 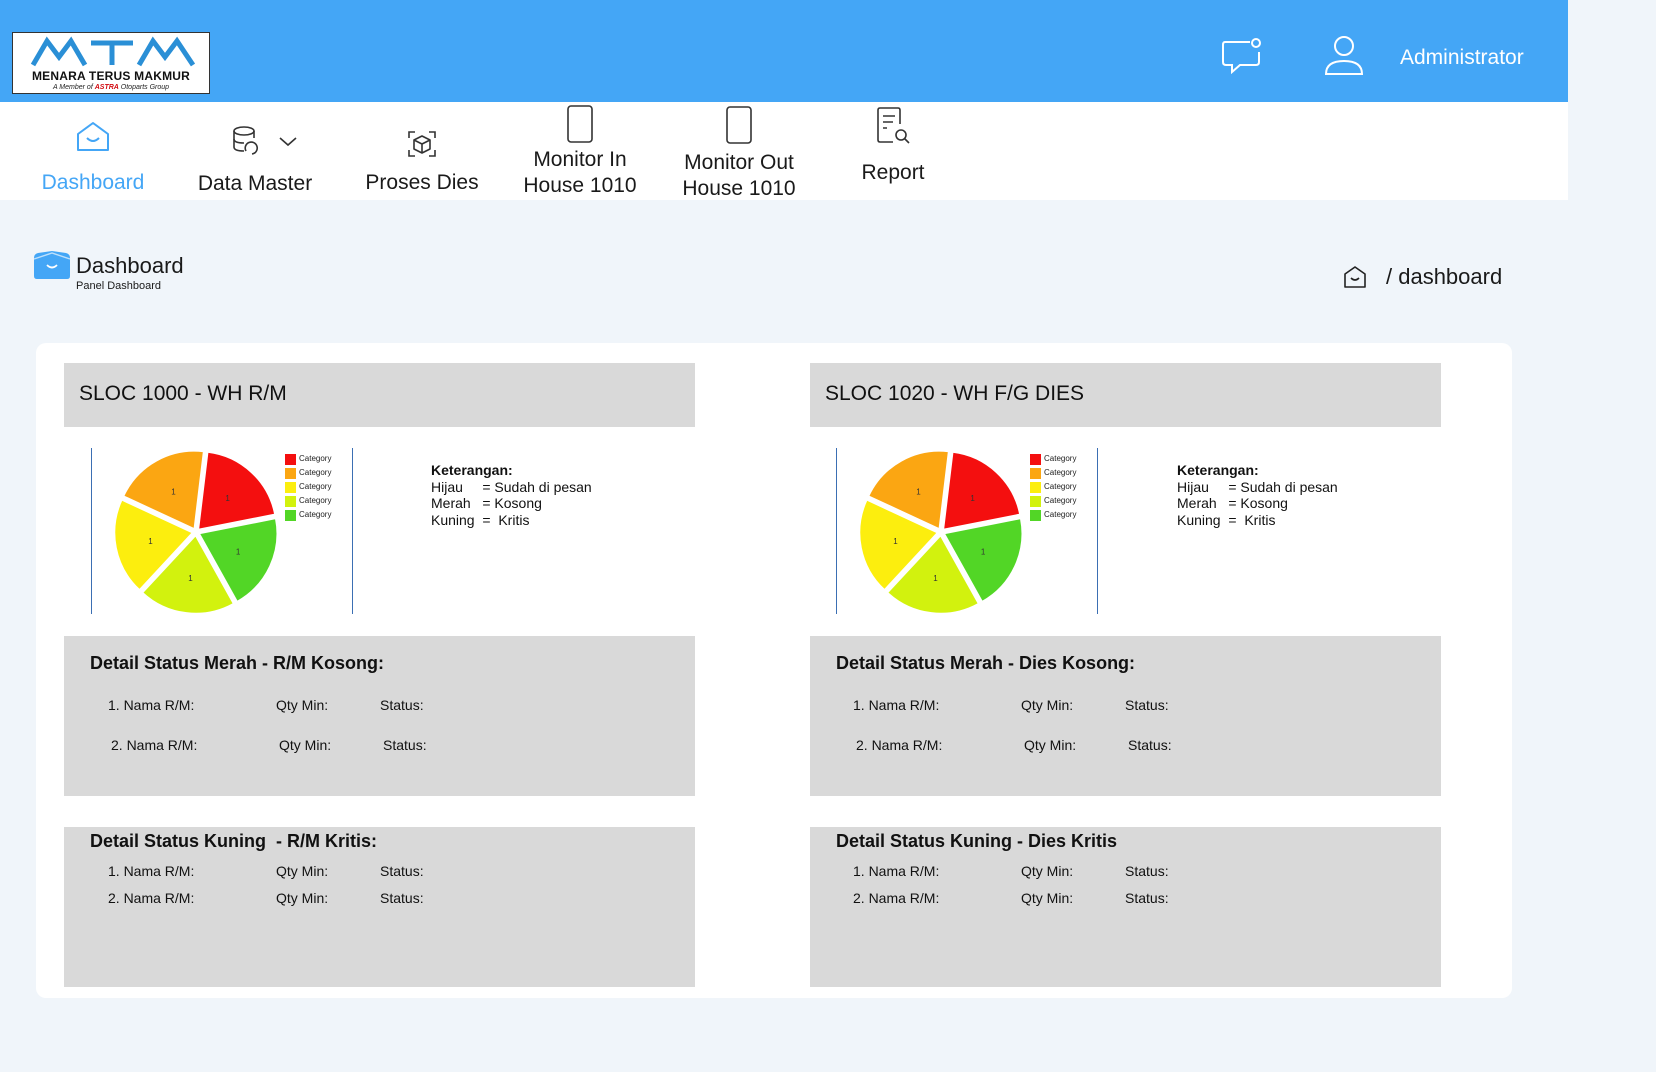 I want to click on mtm-logo-mark, so click(x=113, y=51).